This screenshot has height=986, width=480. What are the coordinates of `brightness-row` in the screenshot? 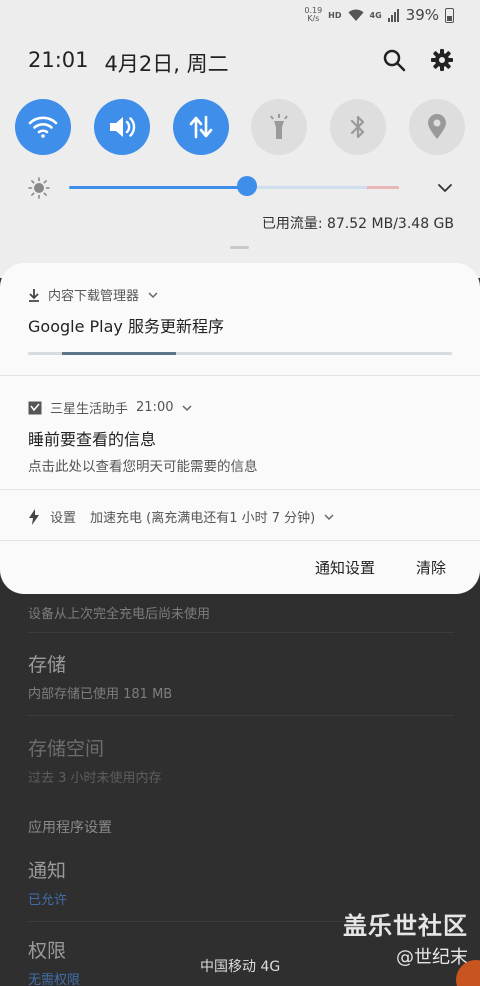 It's located at (241, 187).